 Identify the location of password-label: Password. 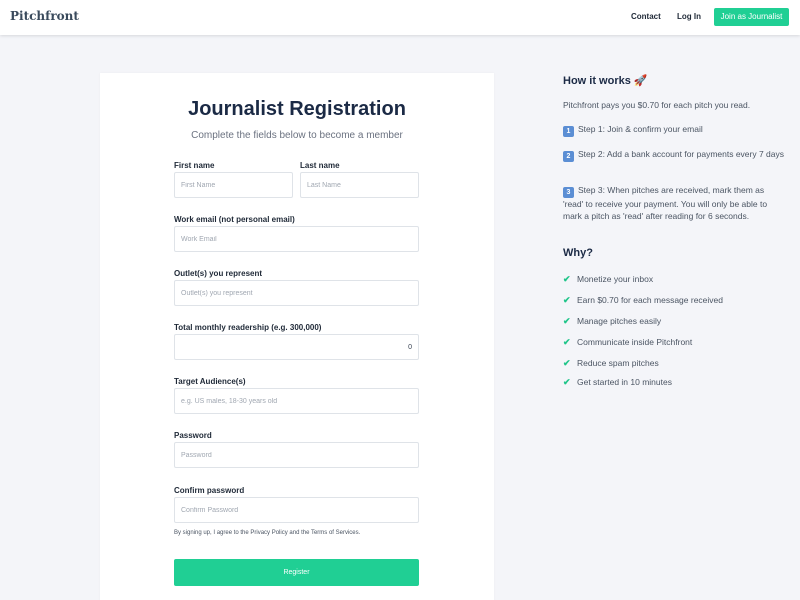
(193, 435).